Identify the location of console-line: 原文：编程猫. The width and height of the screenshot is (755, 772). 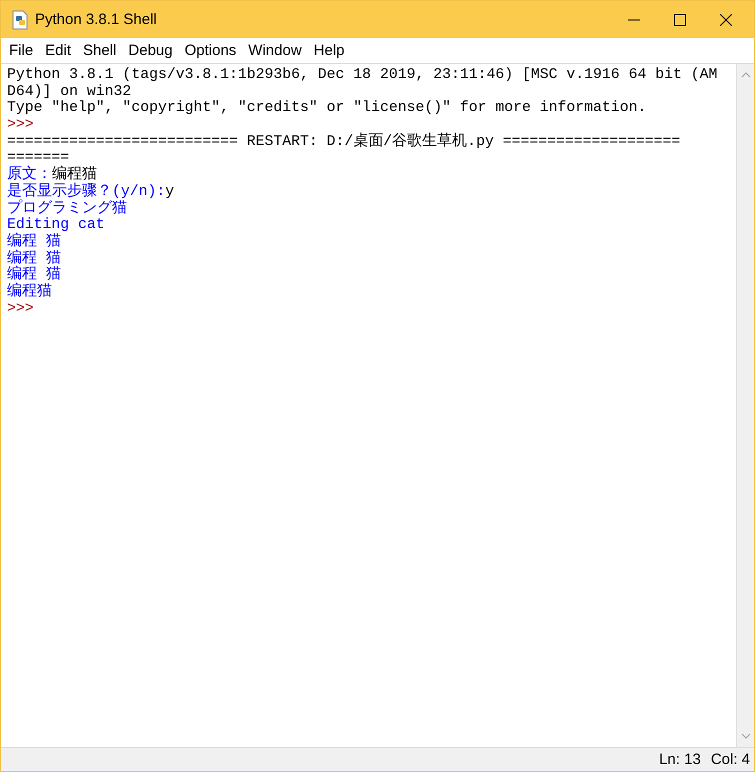
(52, 175).